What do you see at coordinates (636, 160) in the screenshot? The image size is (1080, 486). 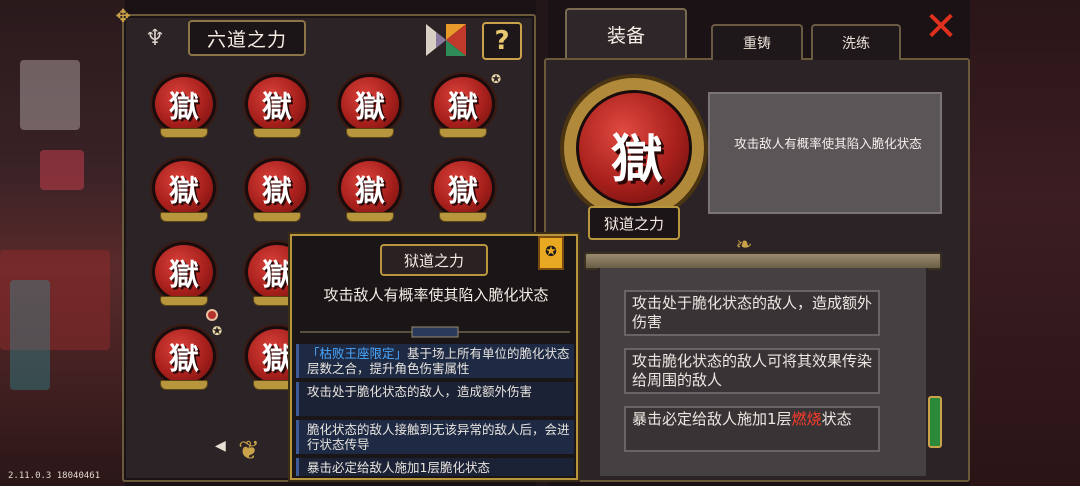 I see `equipped-medal-glyph: 獄` at bounding box center [636, 160].